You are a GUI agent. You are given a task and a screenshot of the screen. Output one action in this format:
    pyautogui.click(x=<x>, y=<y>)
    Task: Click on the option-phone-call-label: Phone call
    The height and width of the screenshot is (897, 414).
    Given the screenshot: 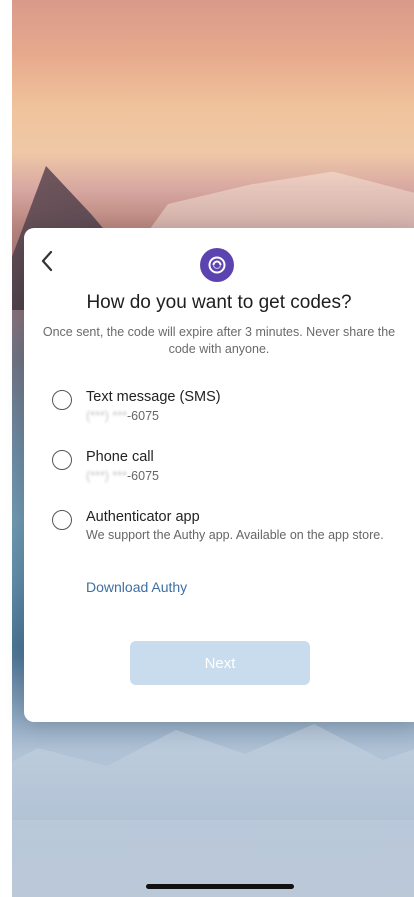 What is the action you would take?
    pyautogui.click(x=120, y=457)
    